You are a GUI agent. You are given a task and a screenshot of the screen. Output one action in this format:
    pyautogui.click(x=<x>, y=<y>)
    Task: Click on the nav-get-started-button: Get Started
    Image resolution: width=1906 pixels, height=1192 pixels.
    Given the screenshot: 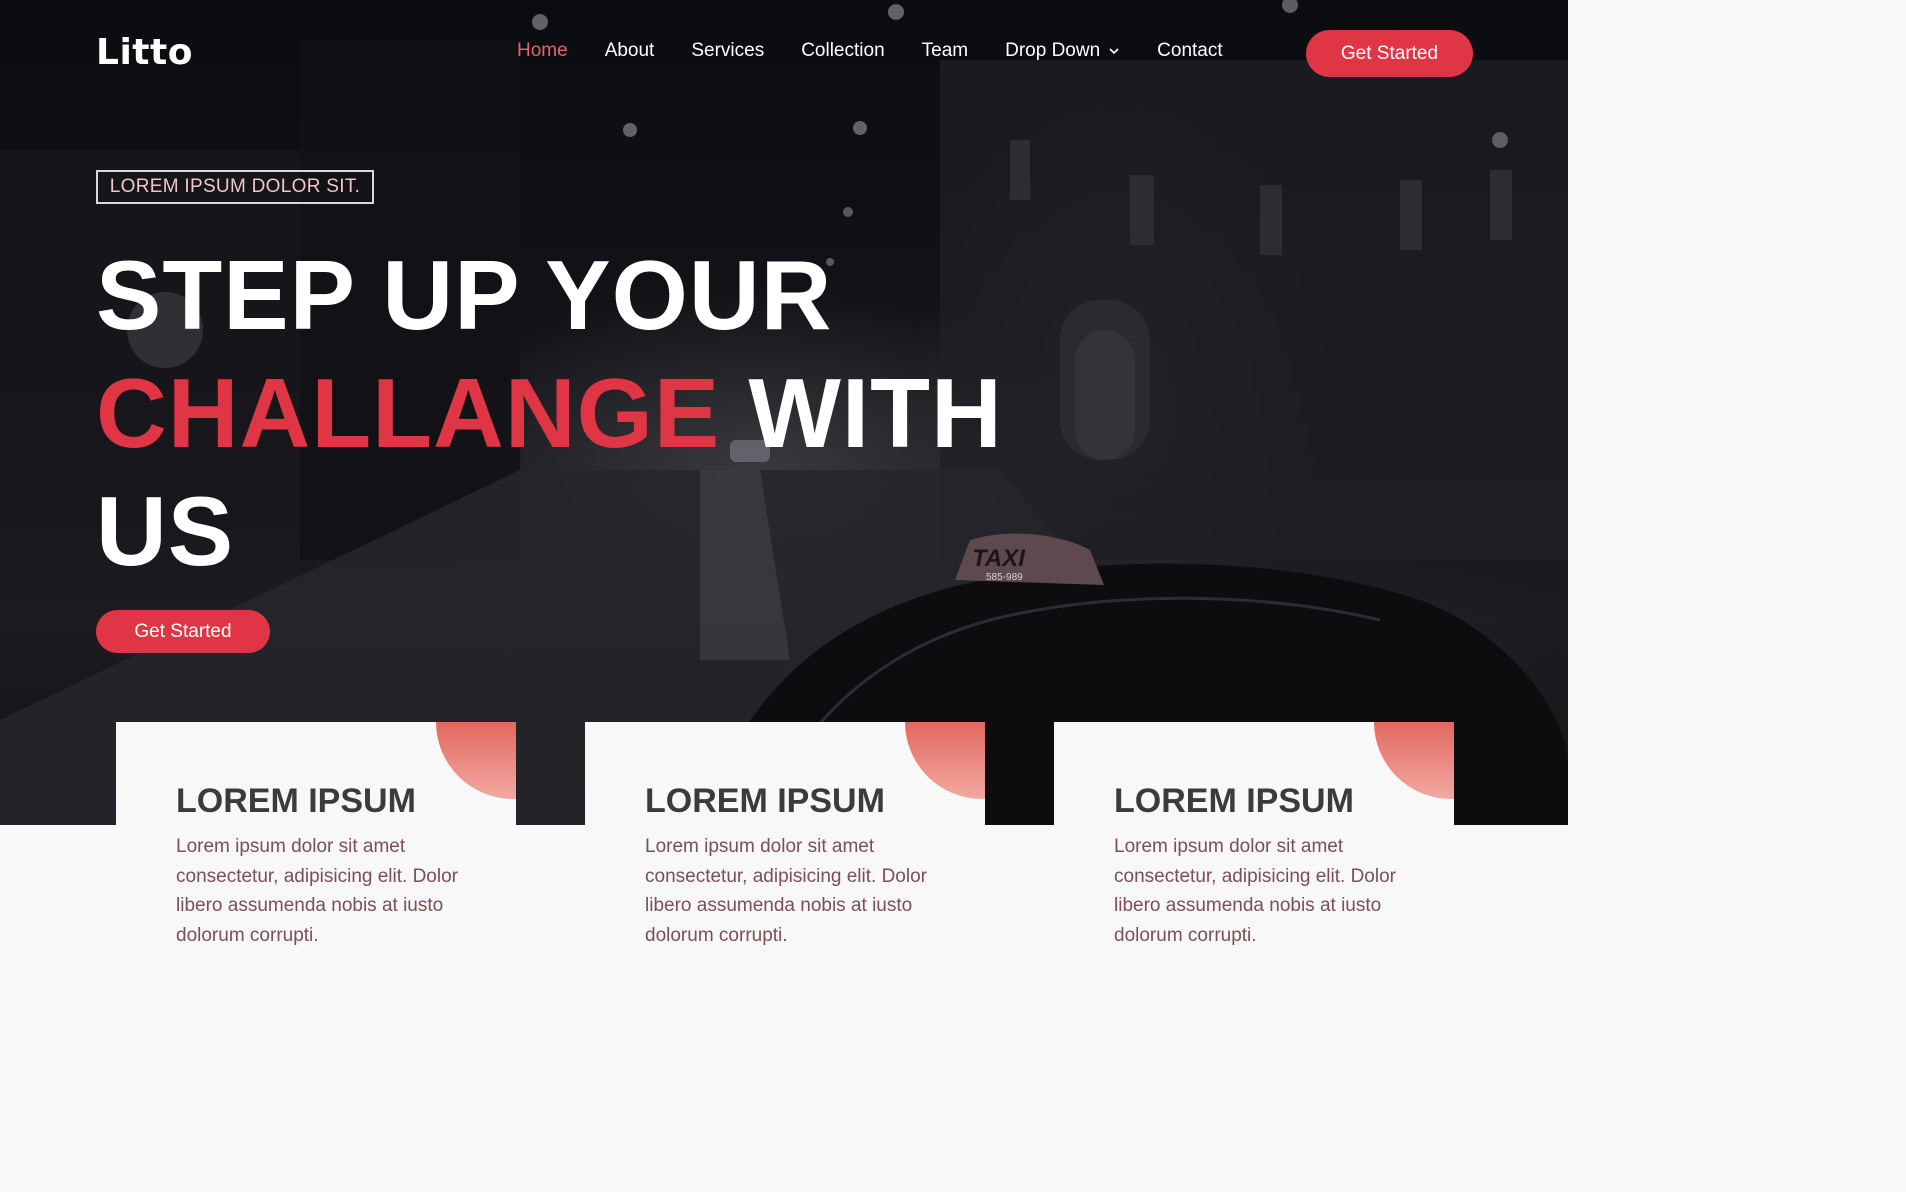 What is the action you would take?
    pyautogui.click(x=1389, y=53)
    